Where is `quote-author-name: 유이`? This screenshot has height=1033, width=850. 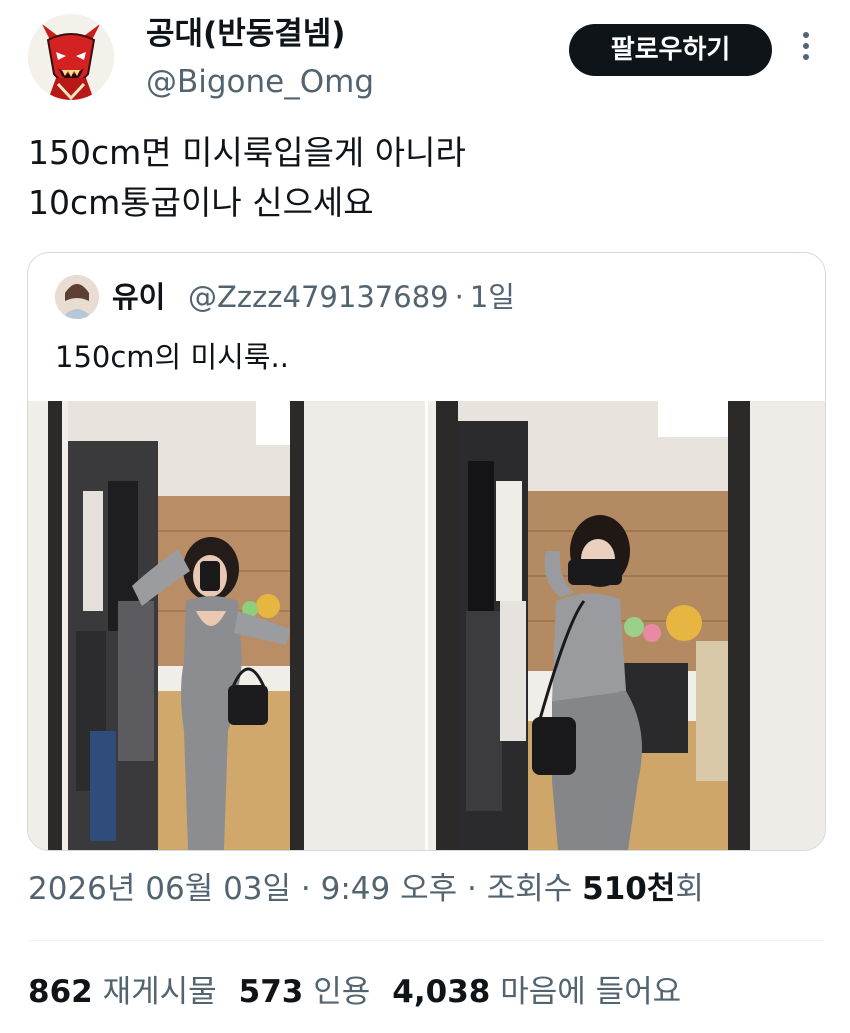 quote-author-name: 유이 is located at coordinates (138, 297).